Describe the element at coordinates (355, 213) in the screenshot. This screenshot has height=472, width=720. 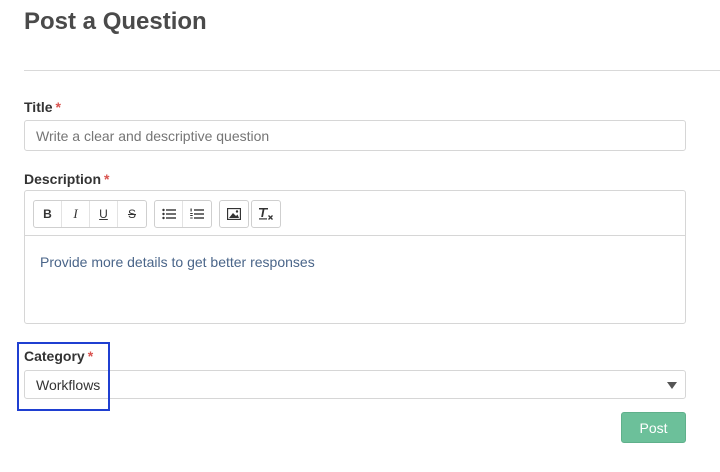
I see `editor-toolbar: B I U S` at that location.